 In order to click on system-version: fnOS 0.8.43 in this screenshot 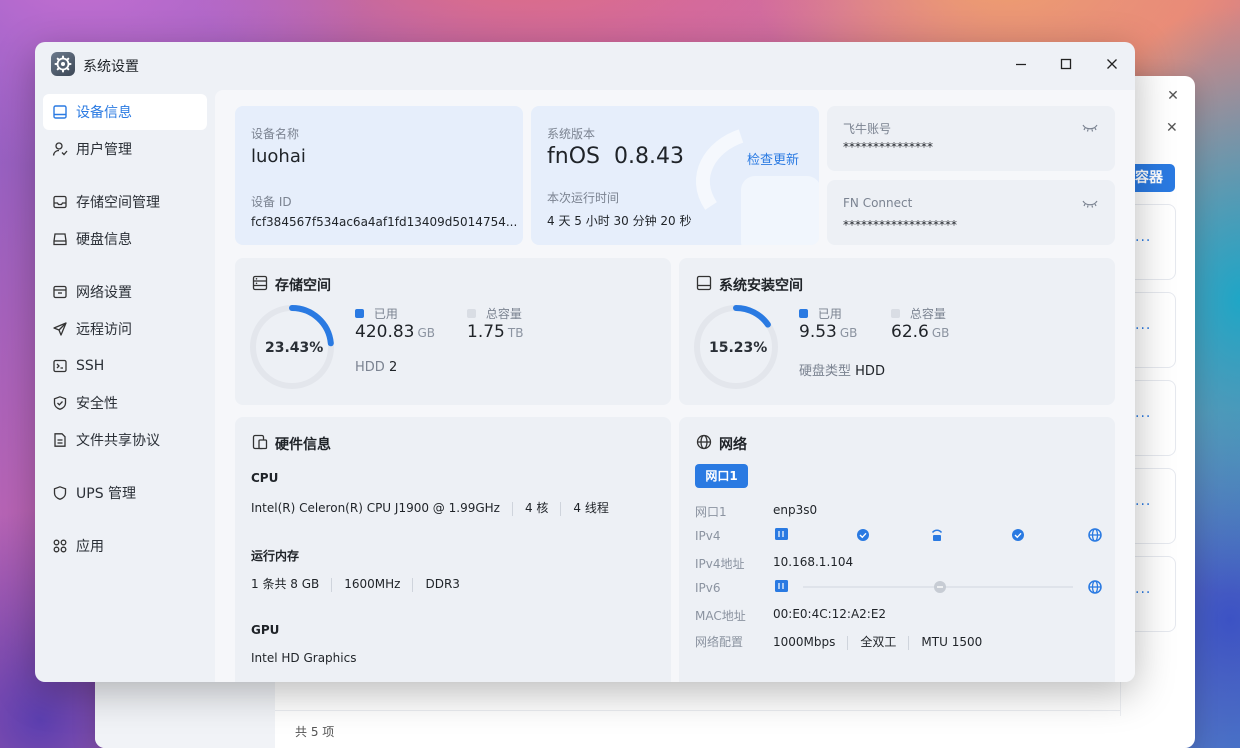, I will do `click(615, 156)`.